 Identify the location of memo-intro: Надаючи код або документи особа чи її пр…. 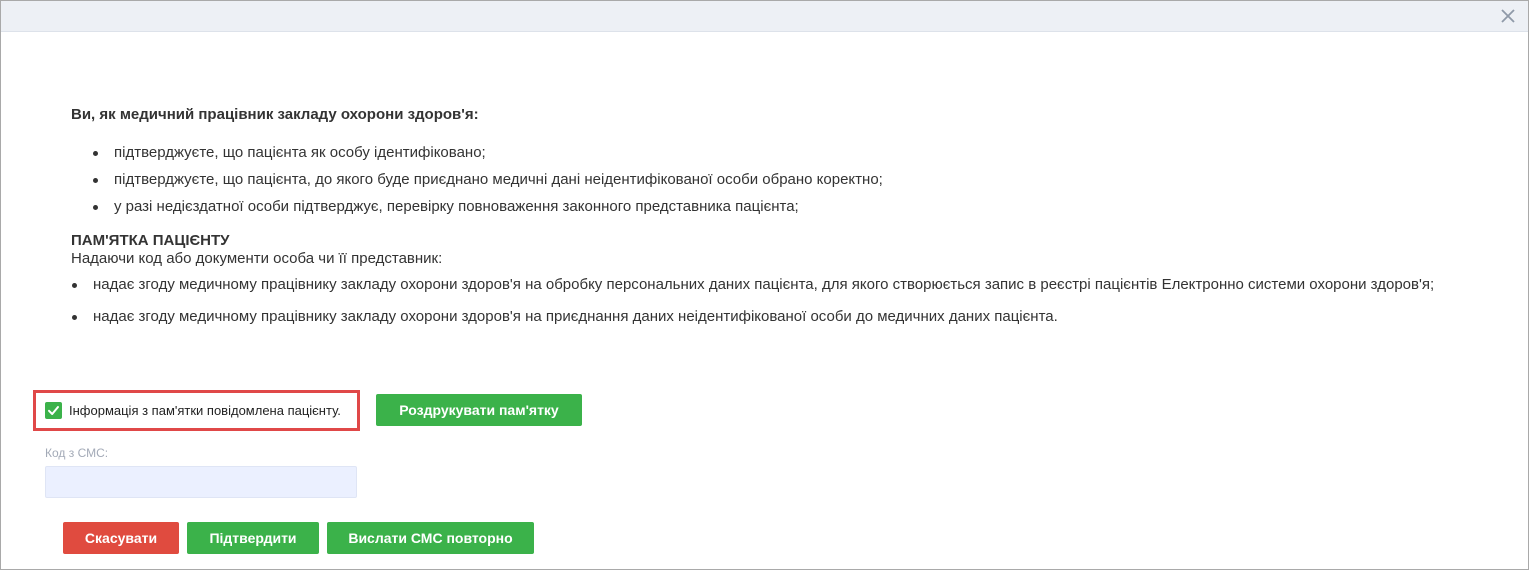
(257, 258).